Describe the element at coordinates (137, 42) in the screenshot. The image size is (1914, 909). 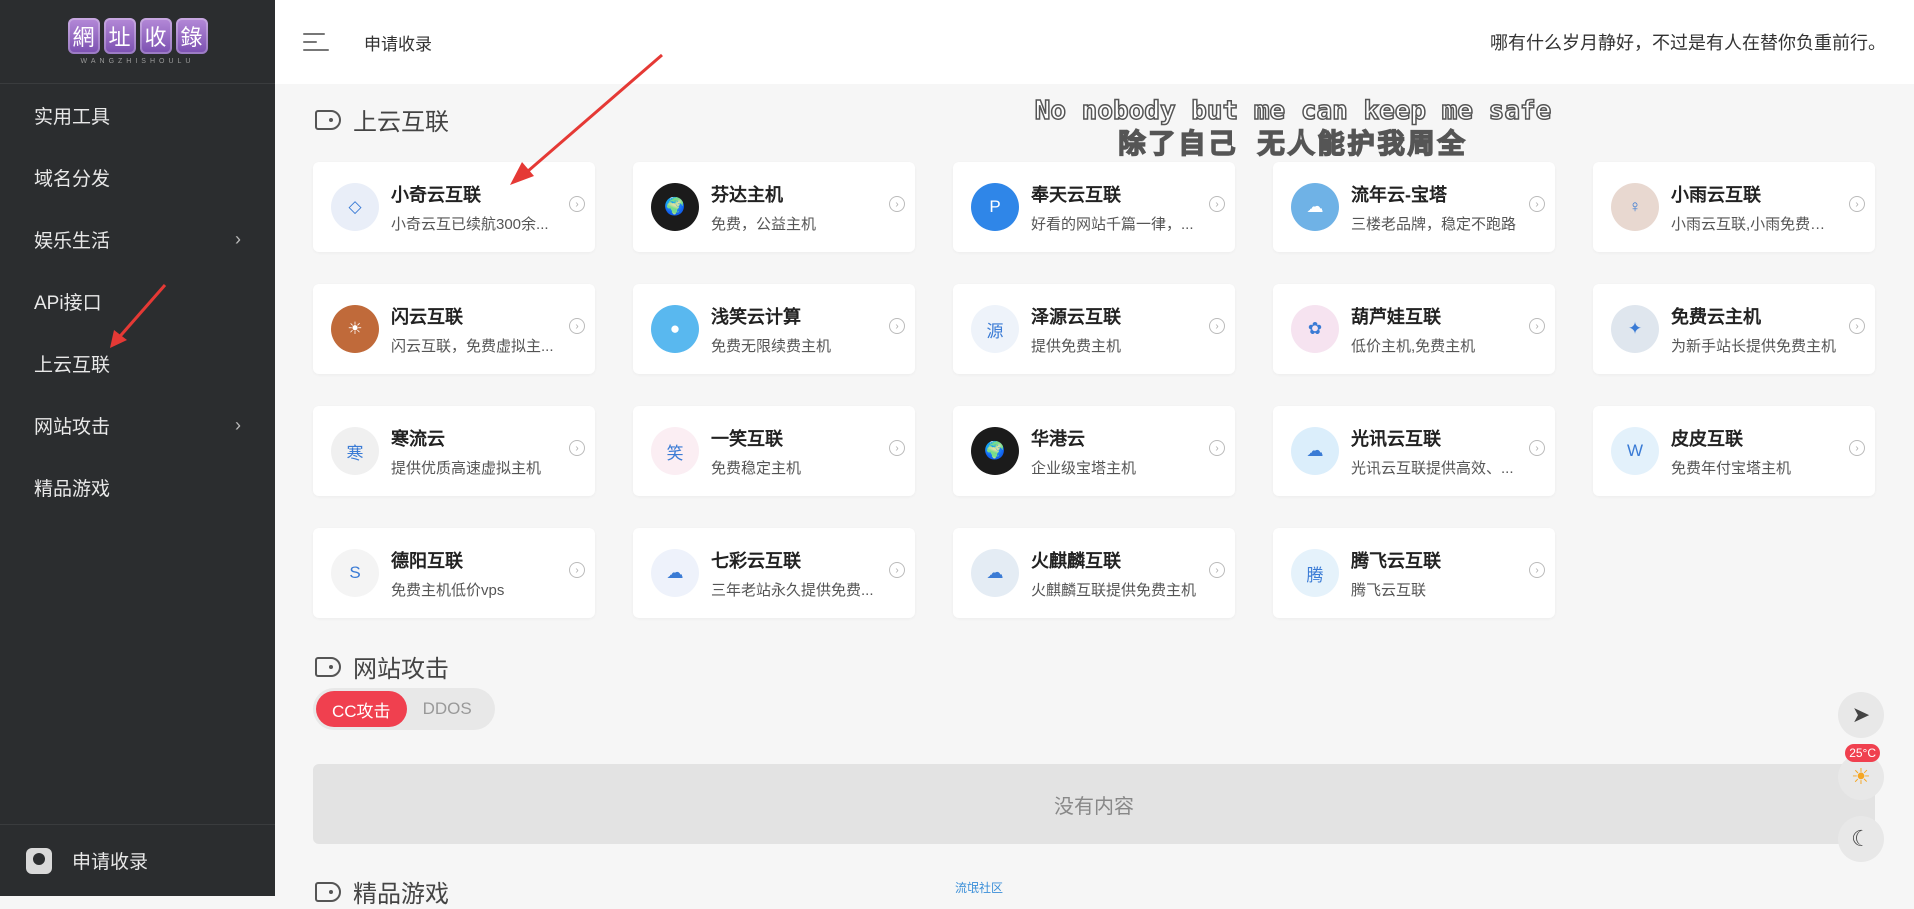
I see `site-logo: 網 址 收 錄 WANGZHISHOULU` at that location.